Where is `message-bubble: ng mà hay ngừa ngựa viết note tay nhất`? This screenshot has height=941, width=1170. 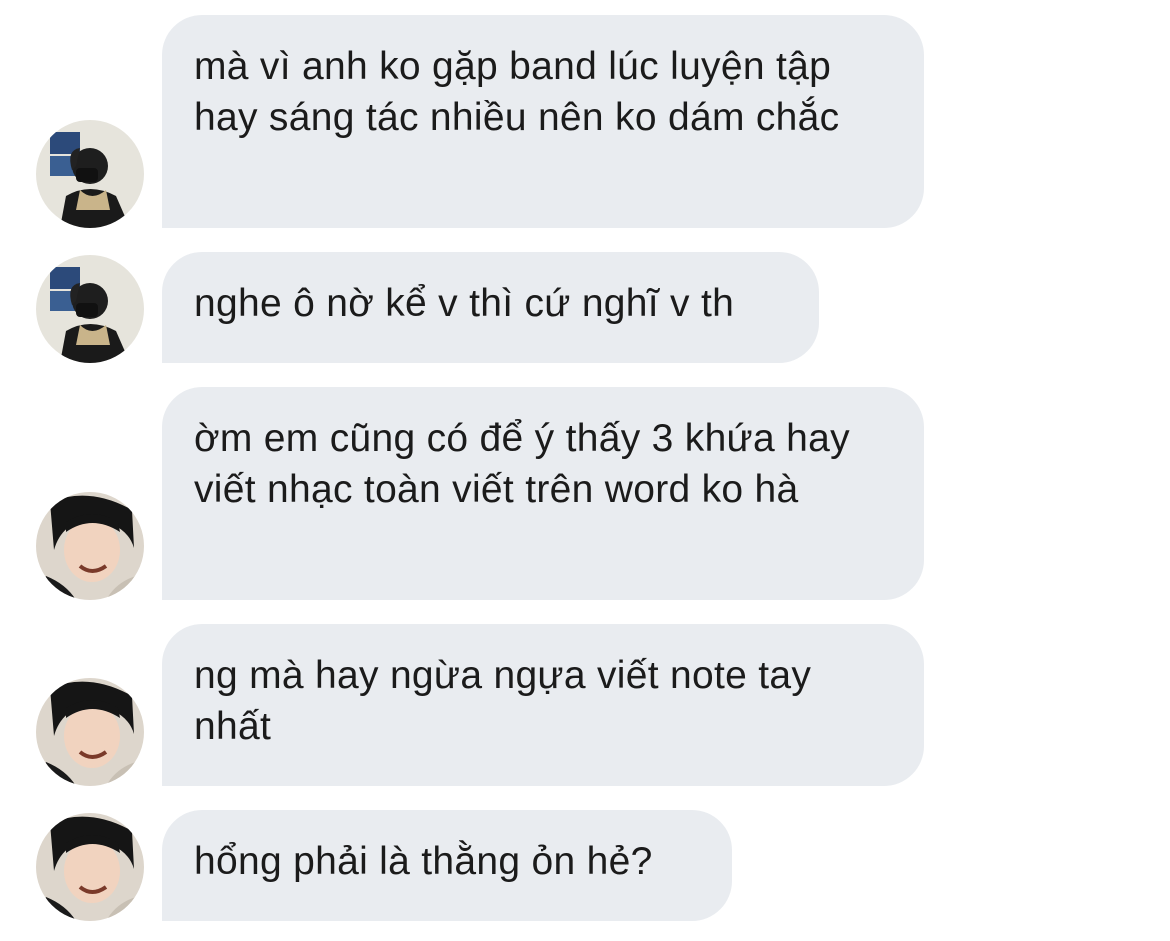 message-bubble: ng mà hay ngừa ngựa viết note tay nhất is located at coordinates (543, 705).